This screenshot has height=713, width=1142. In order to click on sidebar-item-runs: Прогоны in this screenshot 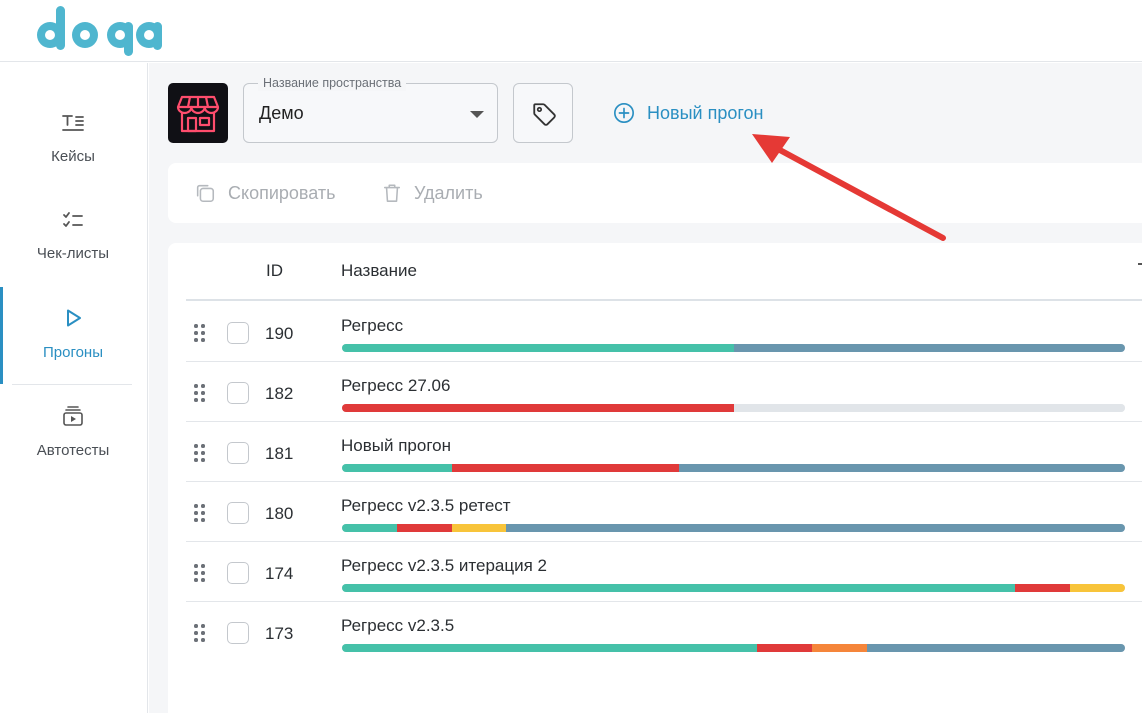, I will do `click(73, 353)`.